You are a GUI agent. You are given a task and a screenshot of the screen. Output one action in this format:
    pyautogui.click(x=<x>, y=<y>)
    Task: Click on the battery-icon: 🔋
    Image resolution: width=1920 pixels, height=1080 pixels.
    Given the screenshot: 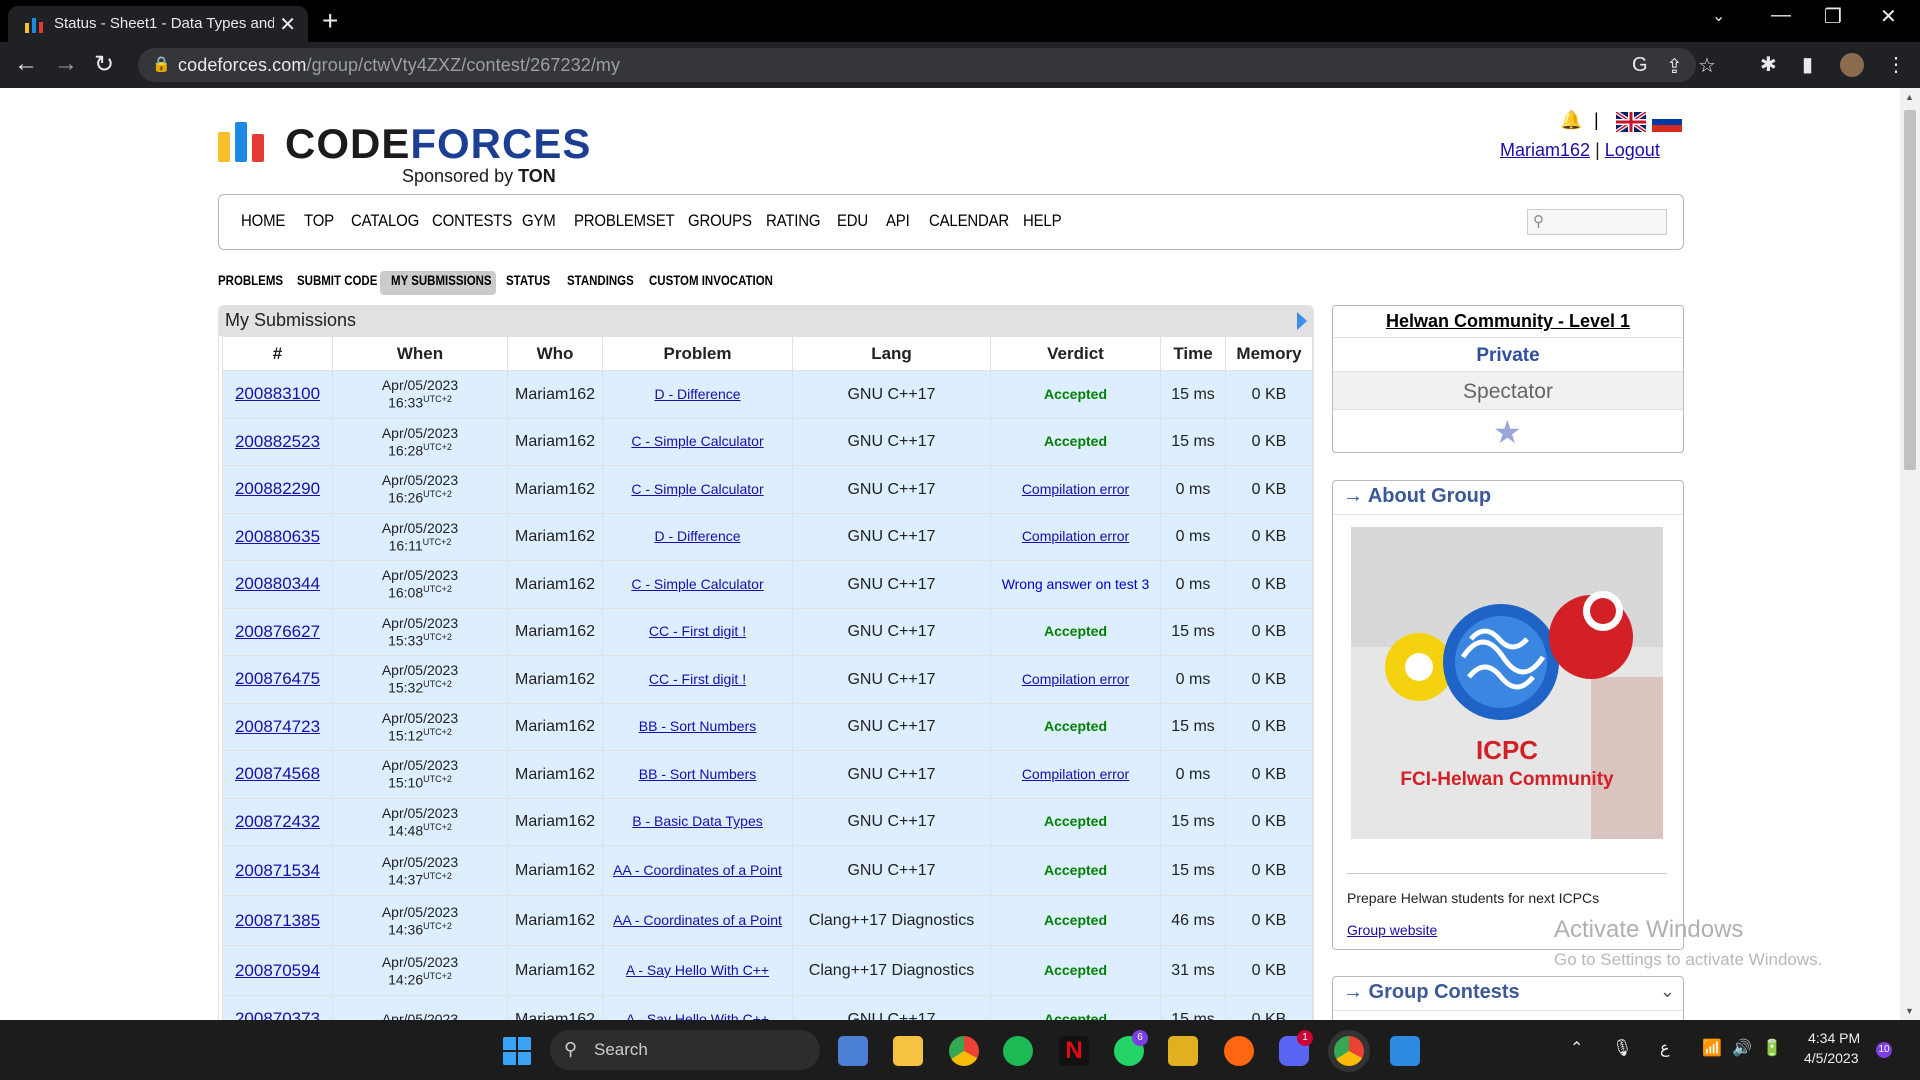 What is the action you would take?
    pyautogui.click(x=1772, y=1048)
    